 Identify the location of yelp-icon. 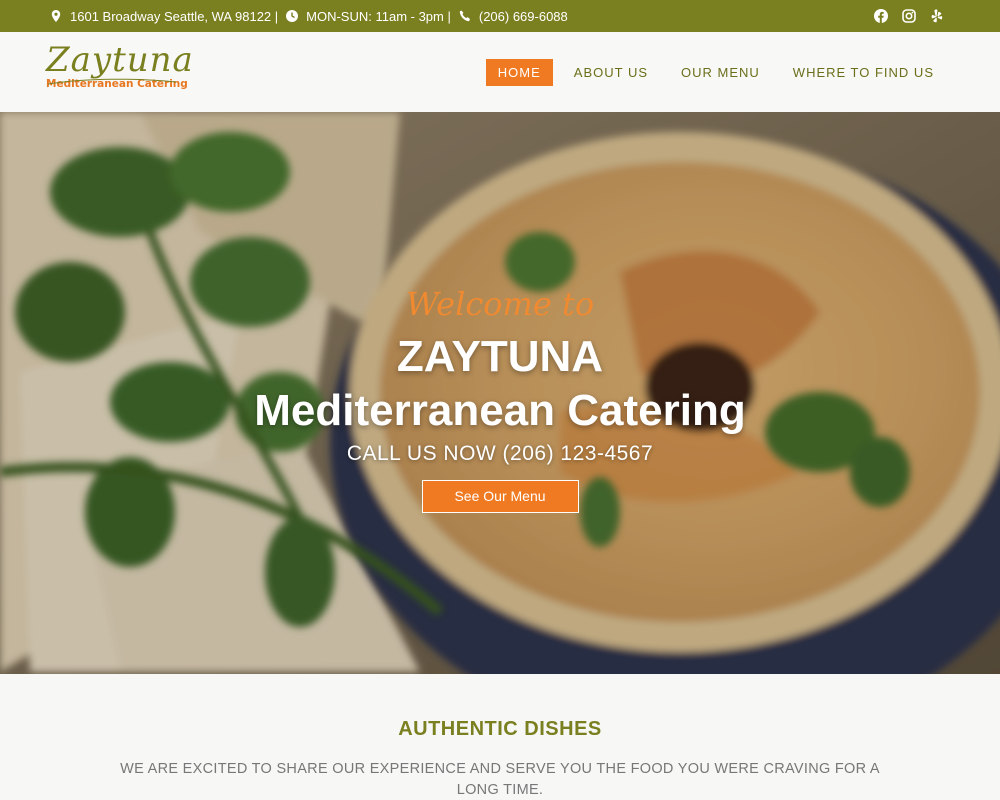
(937, 16).